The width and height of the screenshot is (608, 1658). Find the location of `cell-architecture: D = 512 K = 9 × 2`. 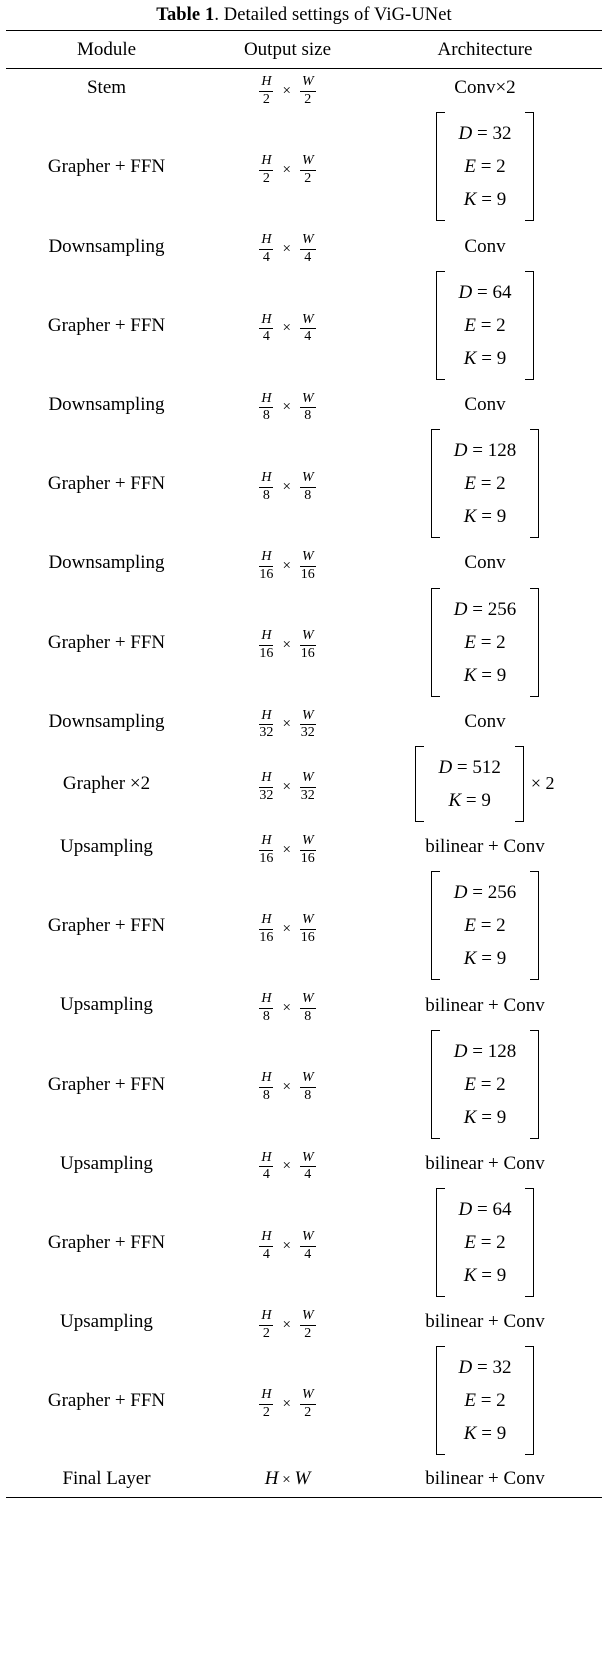

cell-architecture: D = 512 K = 9 × 2 is located at coordinates (485, 784).